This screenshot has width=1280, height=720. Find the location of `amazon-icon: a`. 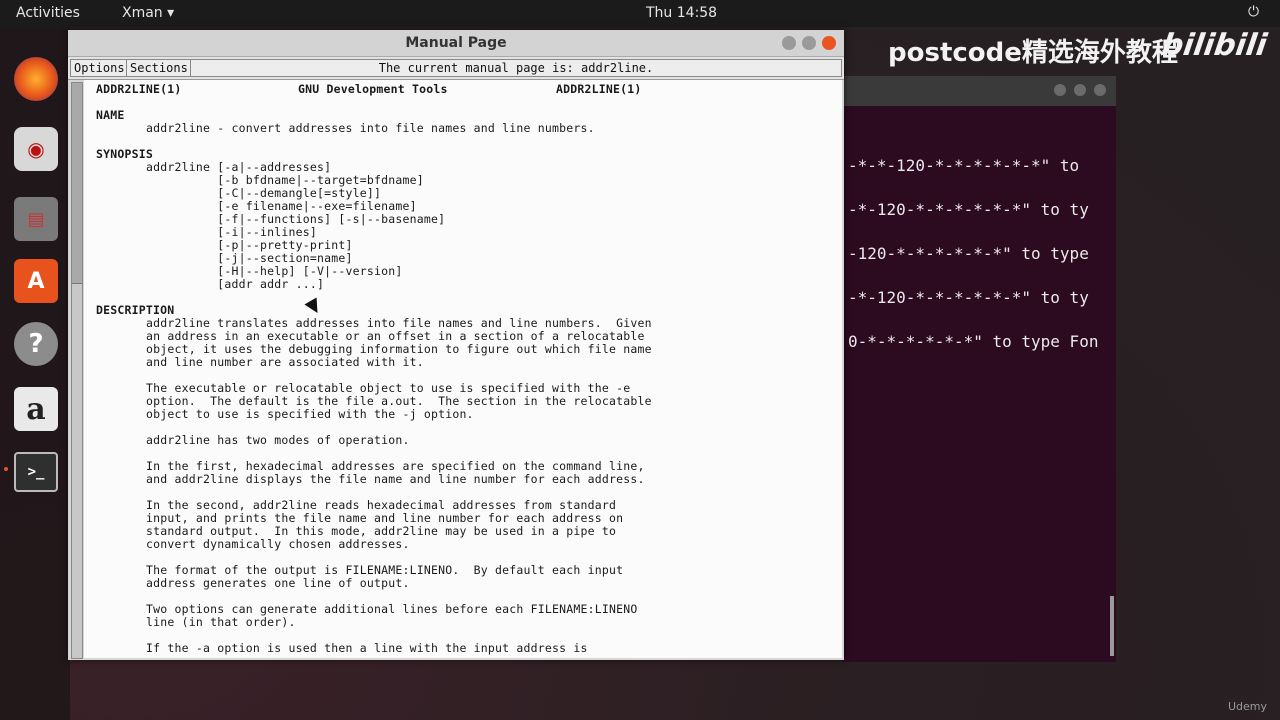

amazon-icon: a is located at coordinates (36, 409).